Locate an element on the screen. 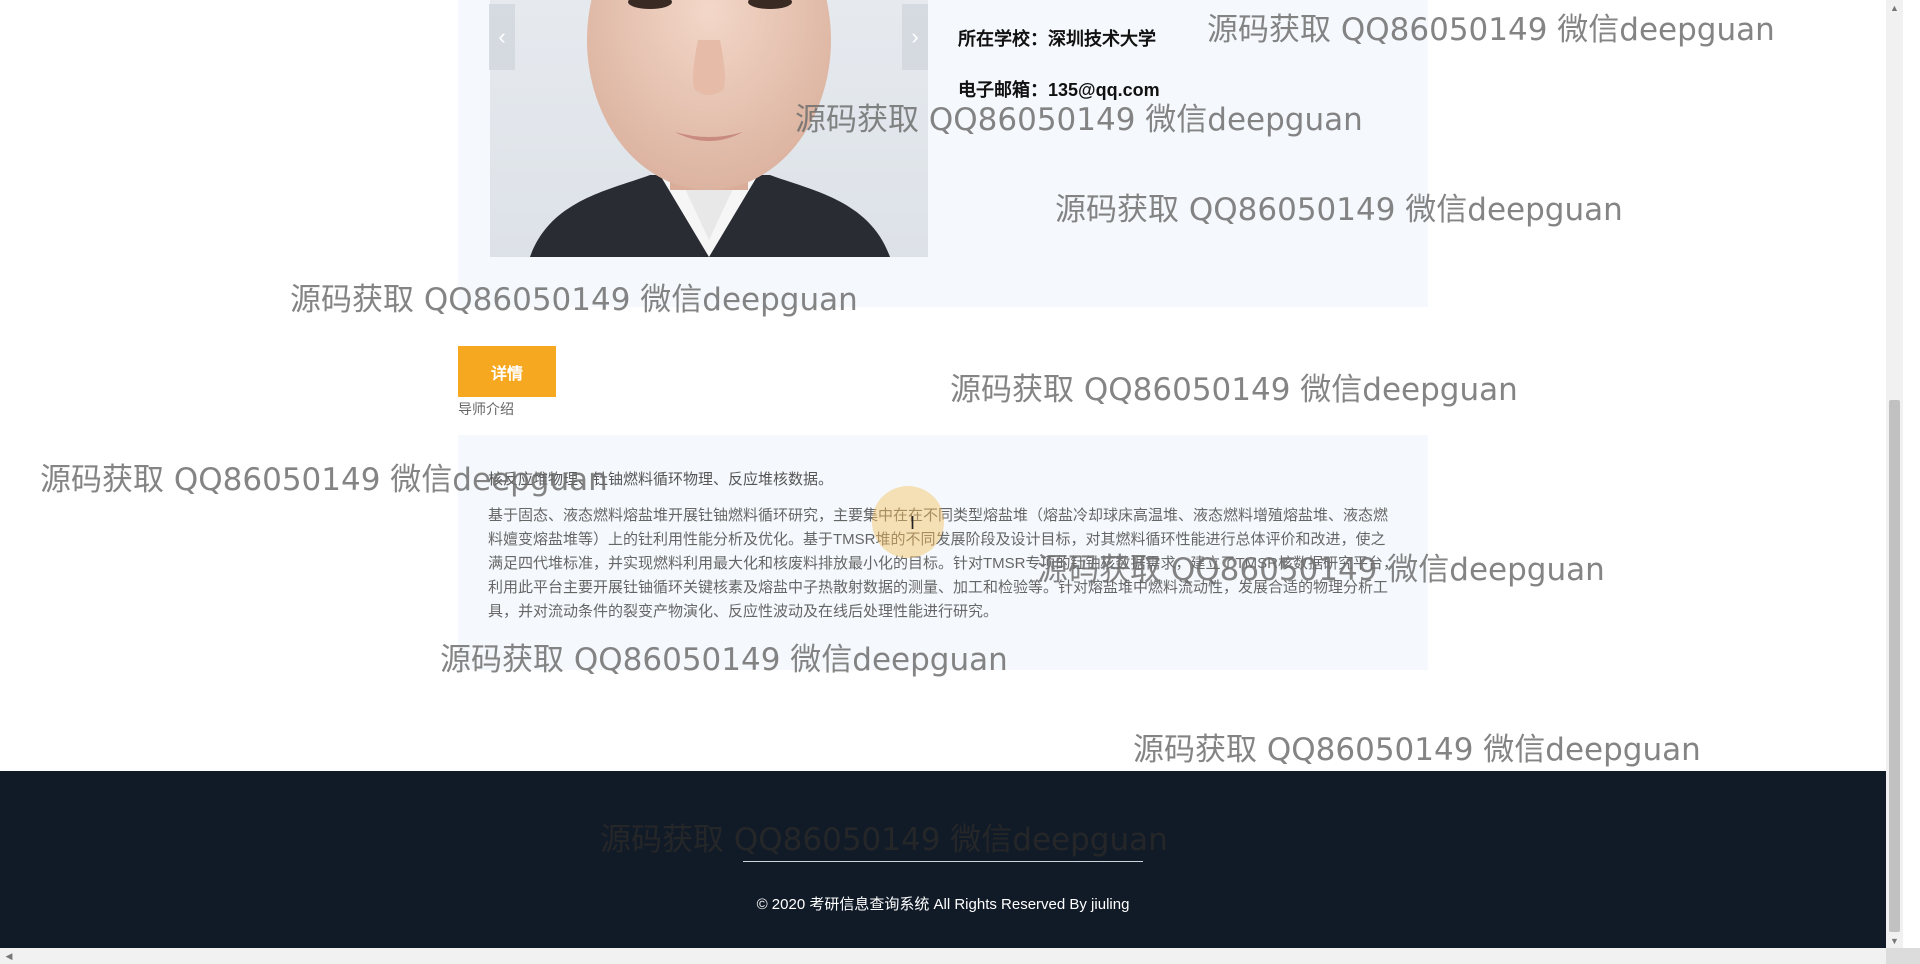 Image resolution: width=1920 pixels, height=964 pixels. window-edge is located at coordinates (1911, 474).